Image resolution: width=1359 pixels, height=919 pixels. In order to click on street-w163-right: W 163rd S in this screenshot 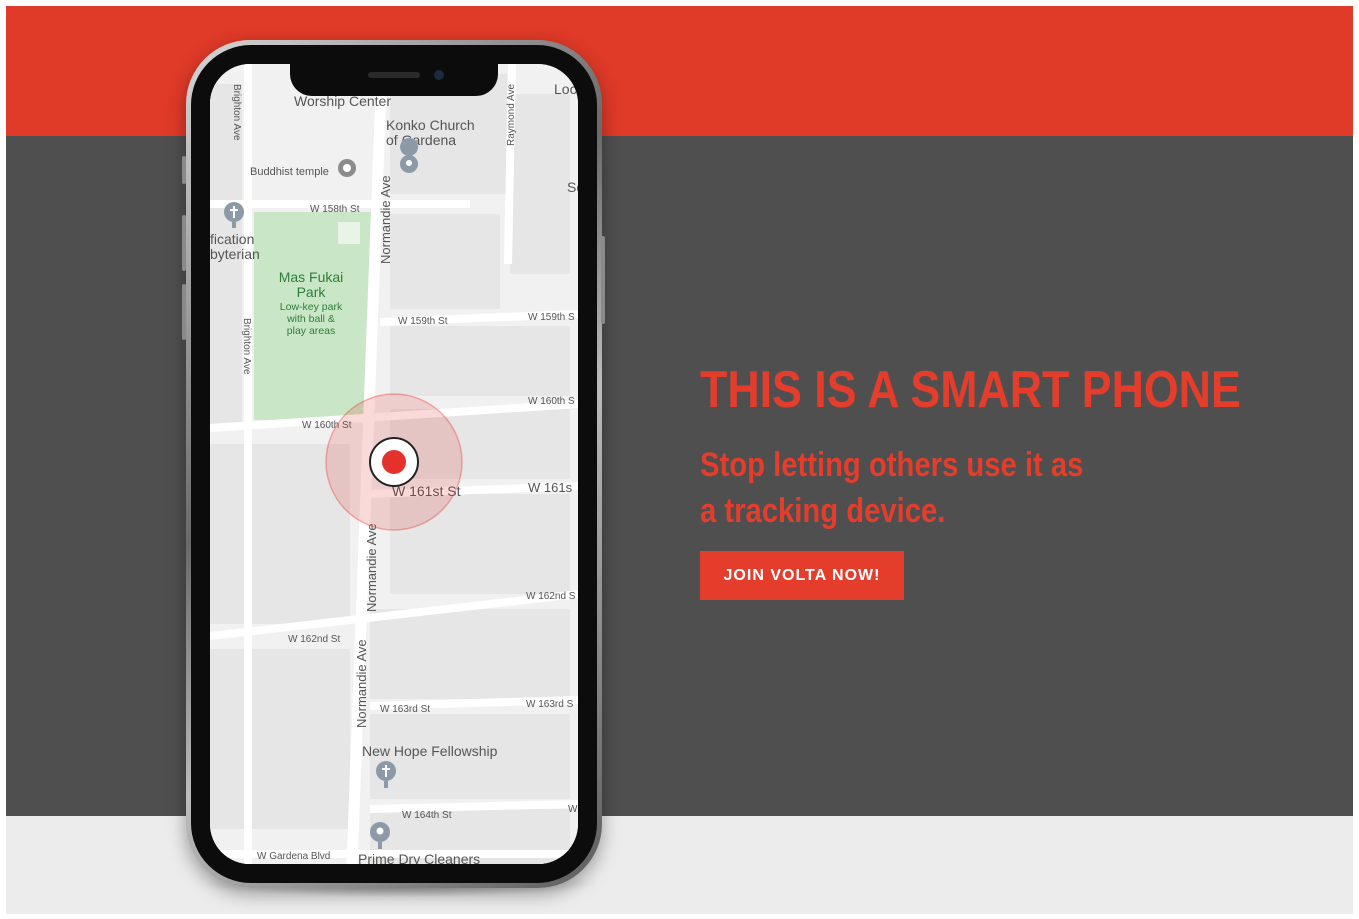, I will do `click(550, 704)`.